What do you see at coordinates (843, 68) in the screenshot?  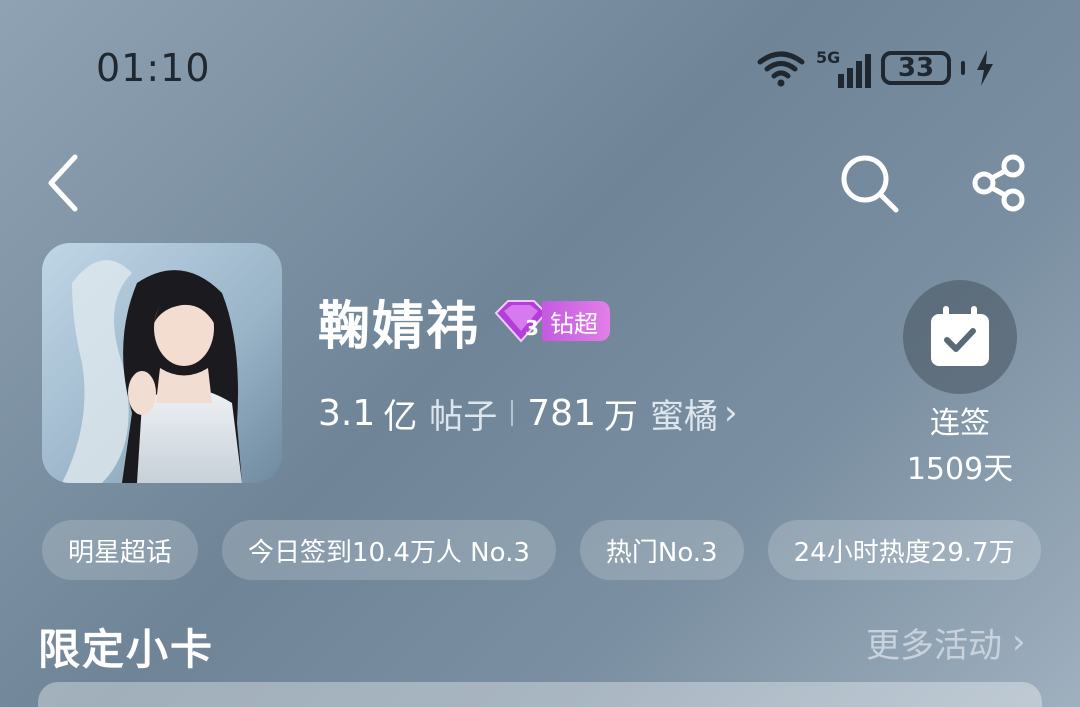 I see `signal-icon: 5G` at bounding box center [843, 68].